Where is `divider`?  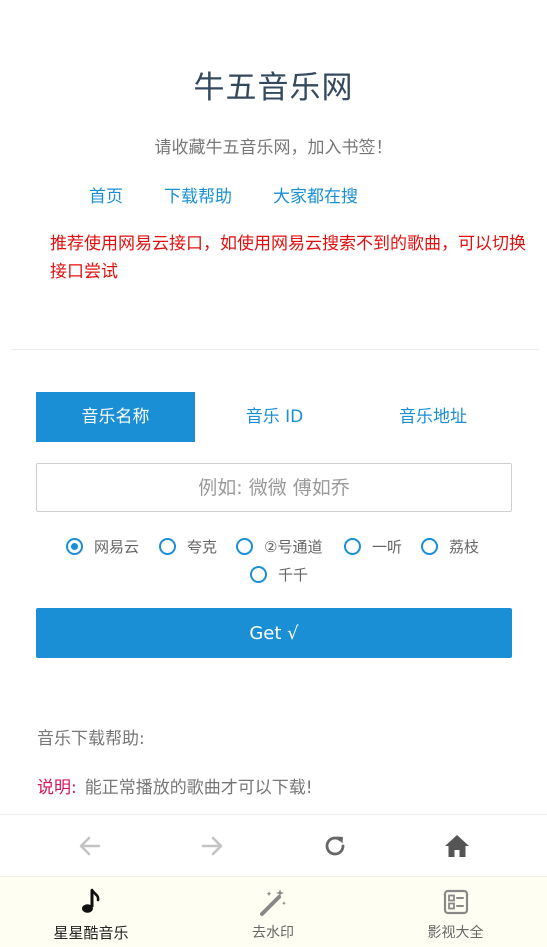 divider is located at coordinates (275, 349).